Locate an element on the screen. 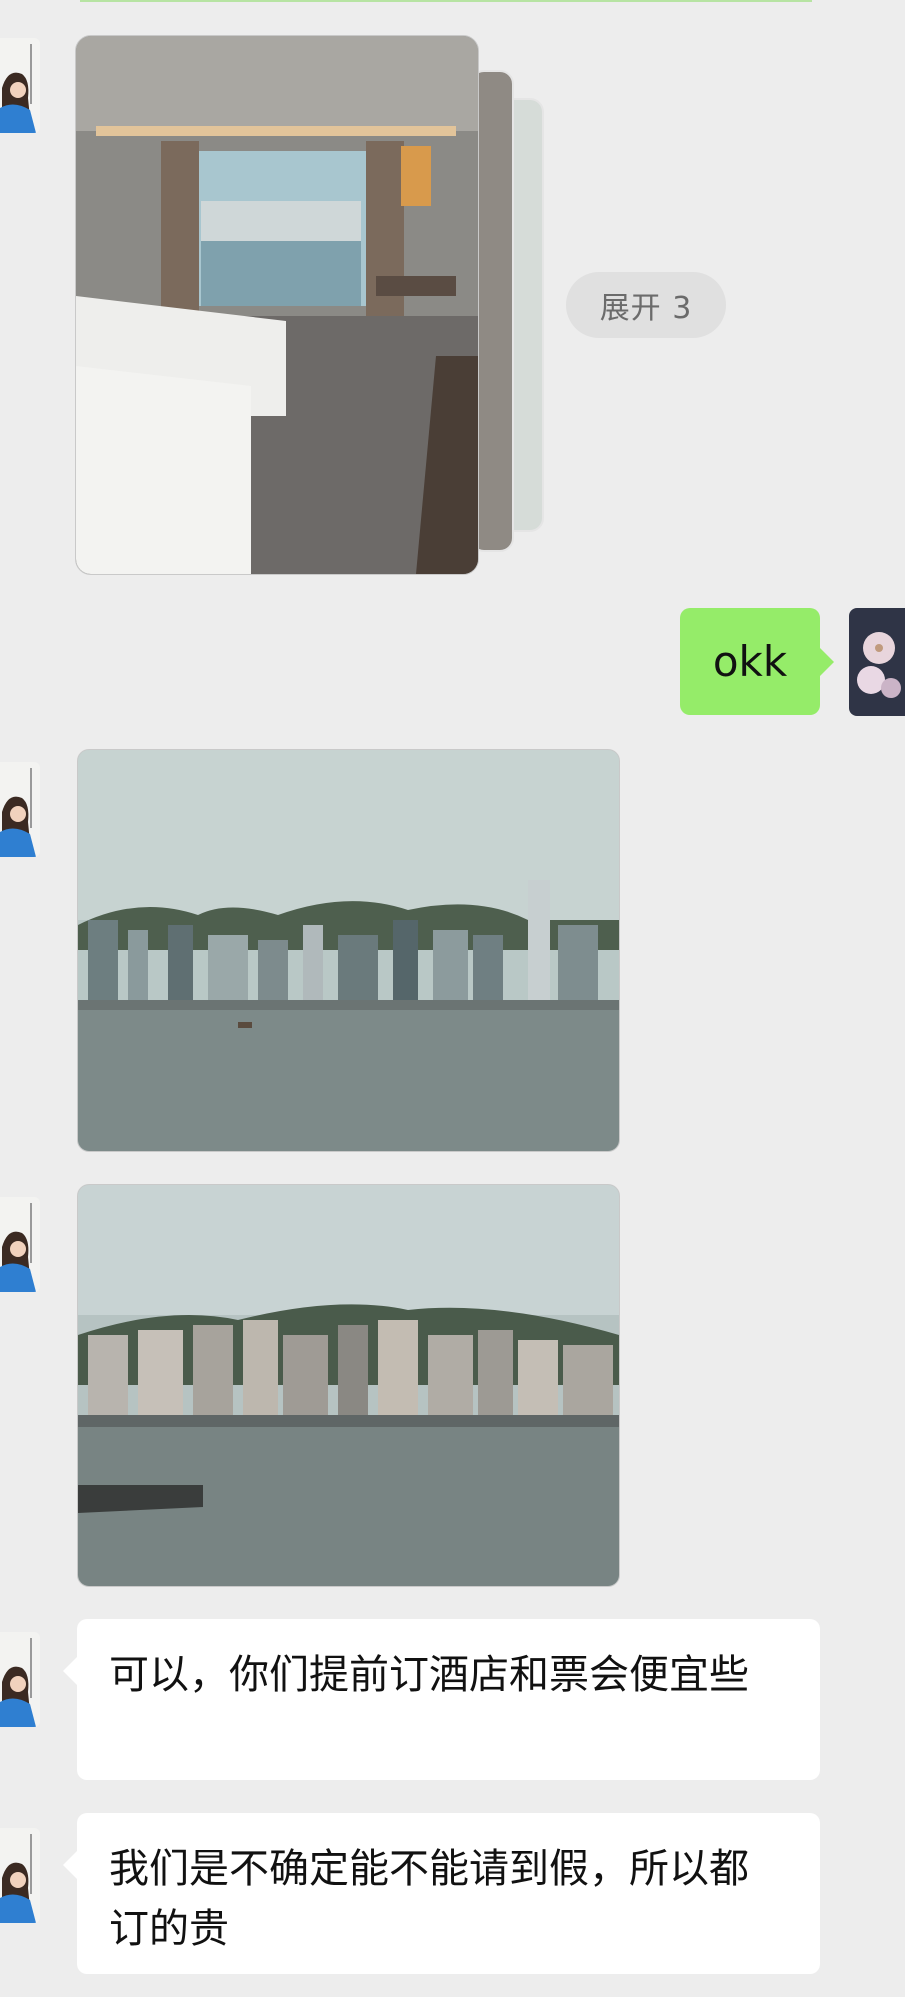  hotel-room-photo is located at coordinates (277, 305).